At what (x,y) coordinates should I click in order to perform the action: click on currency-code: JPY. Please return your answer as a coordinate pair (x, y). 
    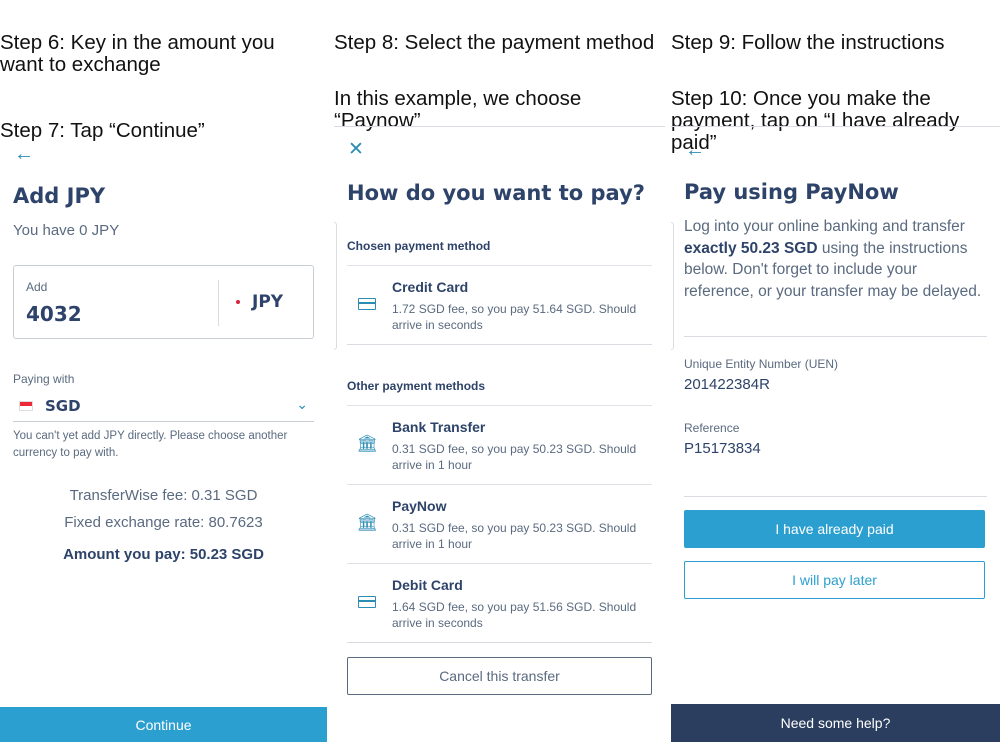
    Looking at the image, I should click on (268, 302).